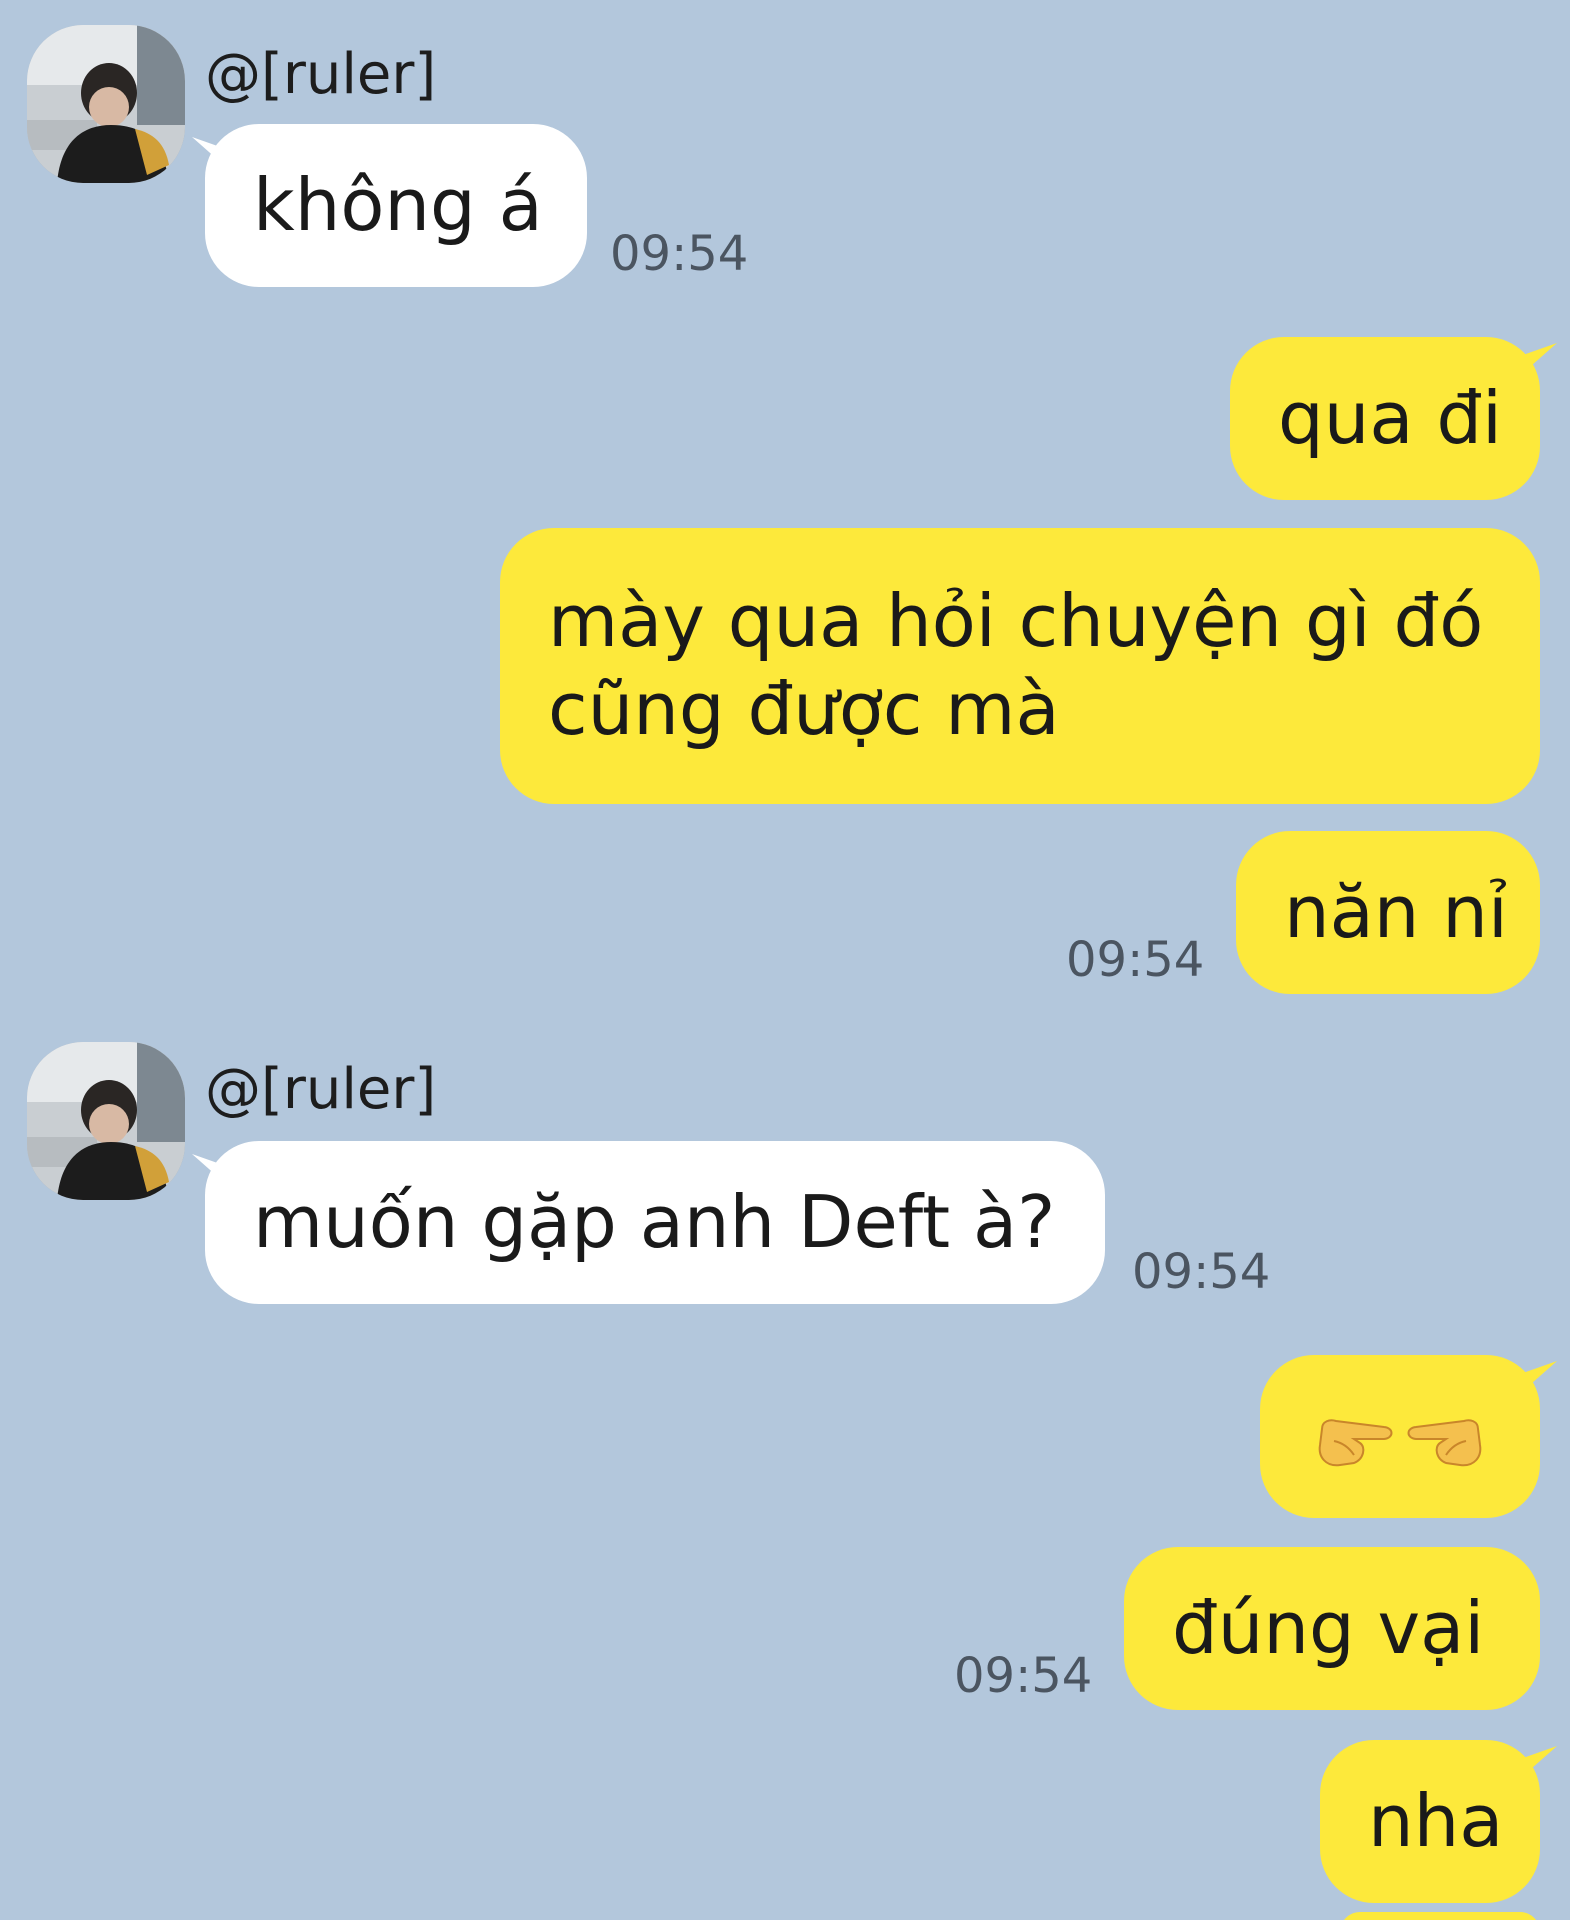 The width and height of the screenshot is (1570, 1920). I want to click on message-bubble-incoming: muốn gặp anh Deft à?, so click(655, 1222).